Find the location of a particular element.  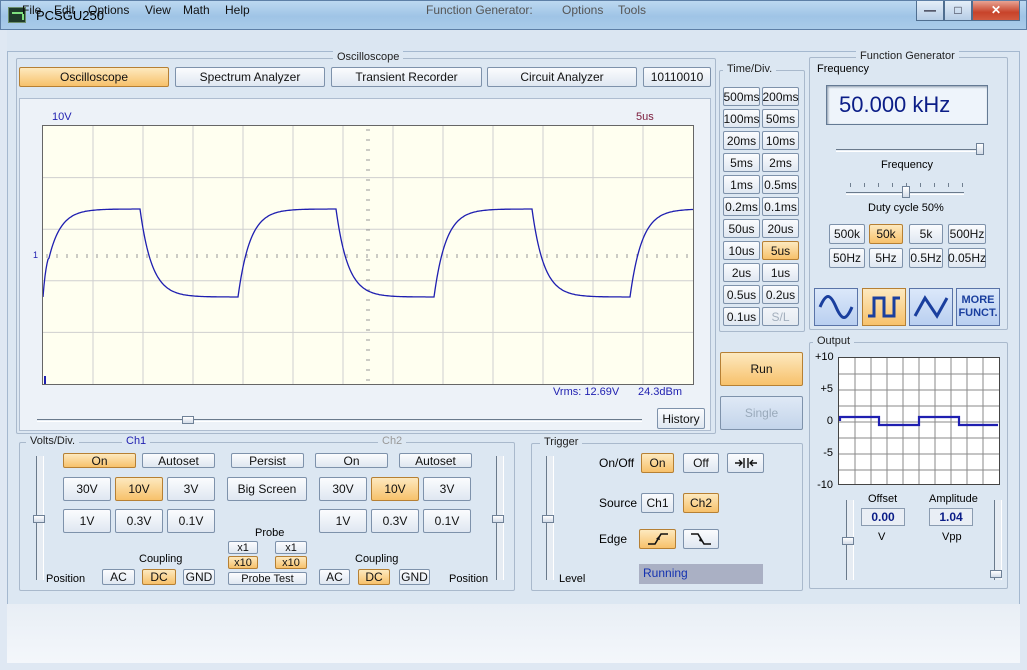

timediv-200ms-button: 200ms is located at coordinates (780, 96).